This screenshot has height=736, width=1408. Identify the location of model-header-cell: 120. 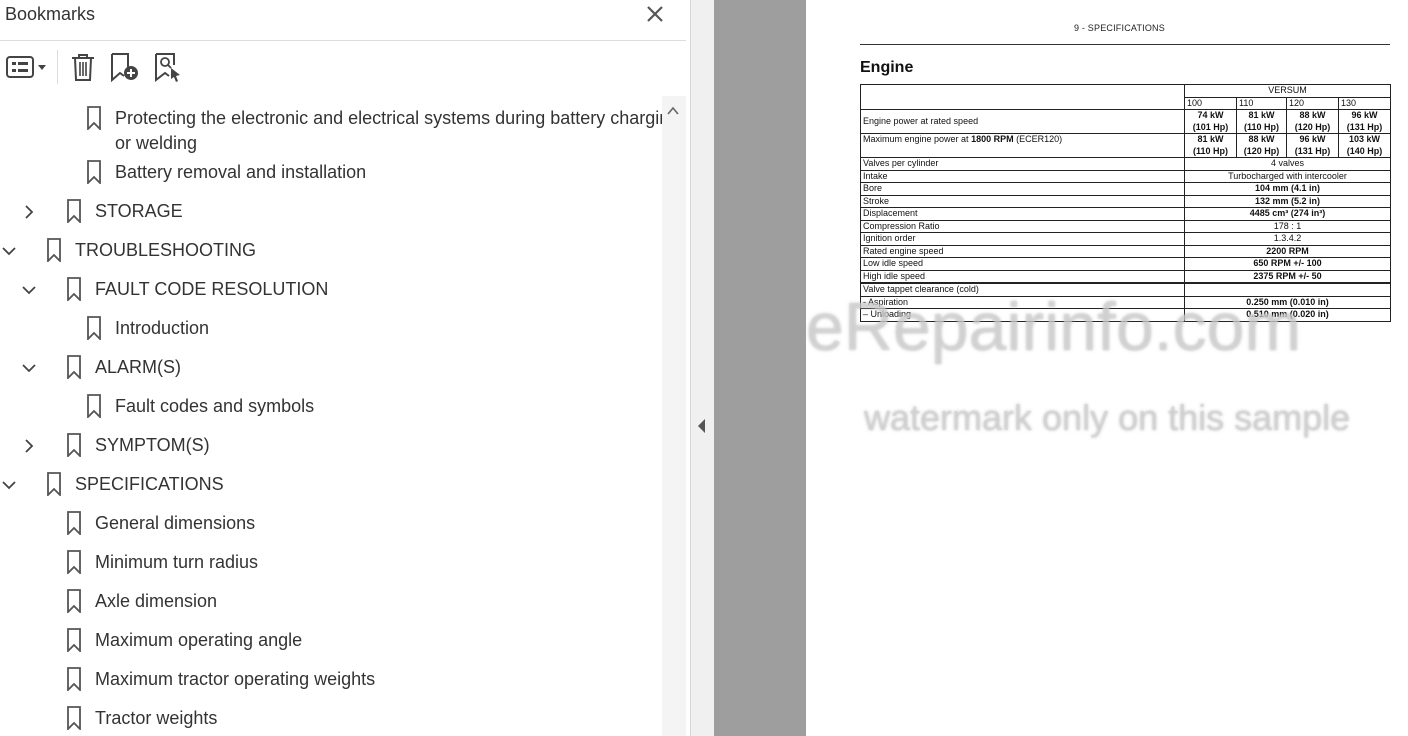
(1312, 103).